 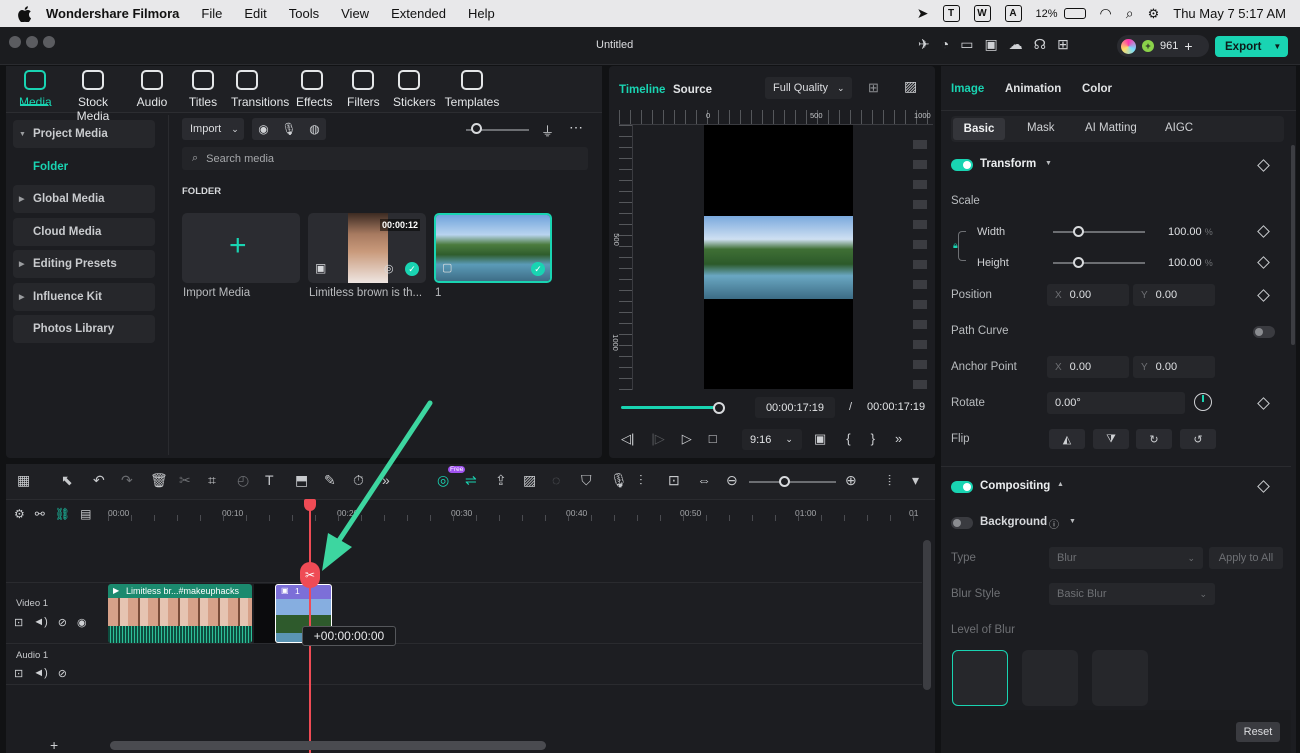 I want to click on export-clip-icon: ⇪, so click(x=501, y=480).